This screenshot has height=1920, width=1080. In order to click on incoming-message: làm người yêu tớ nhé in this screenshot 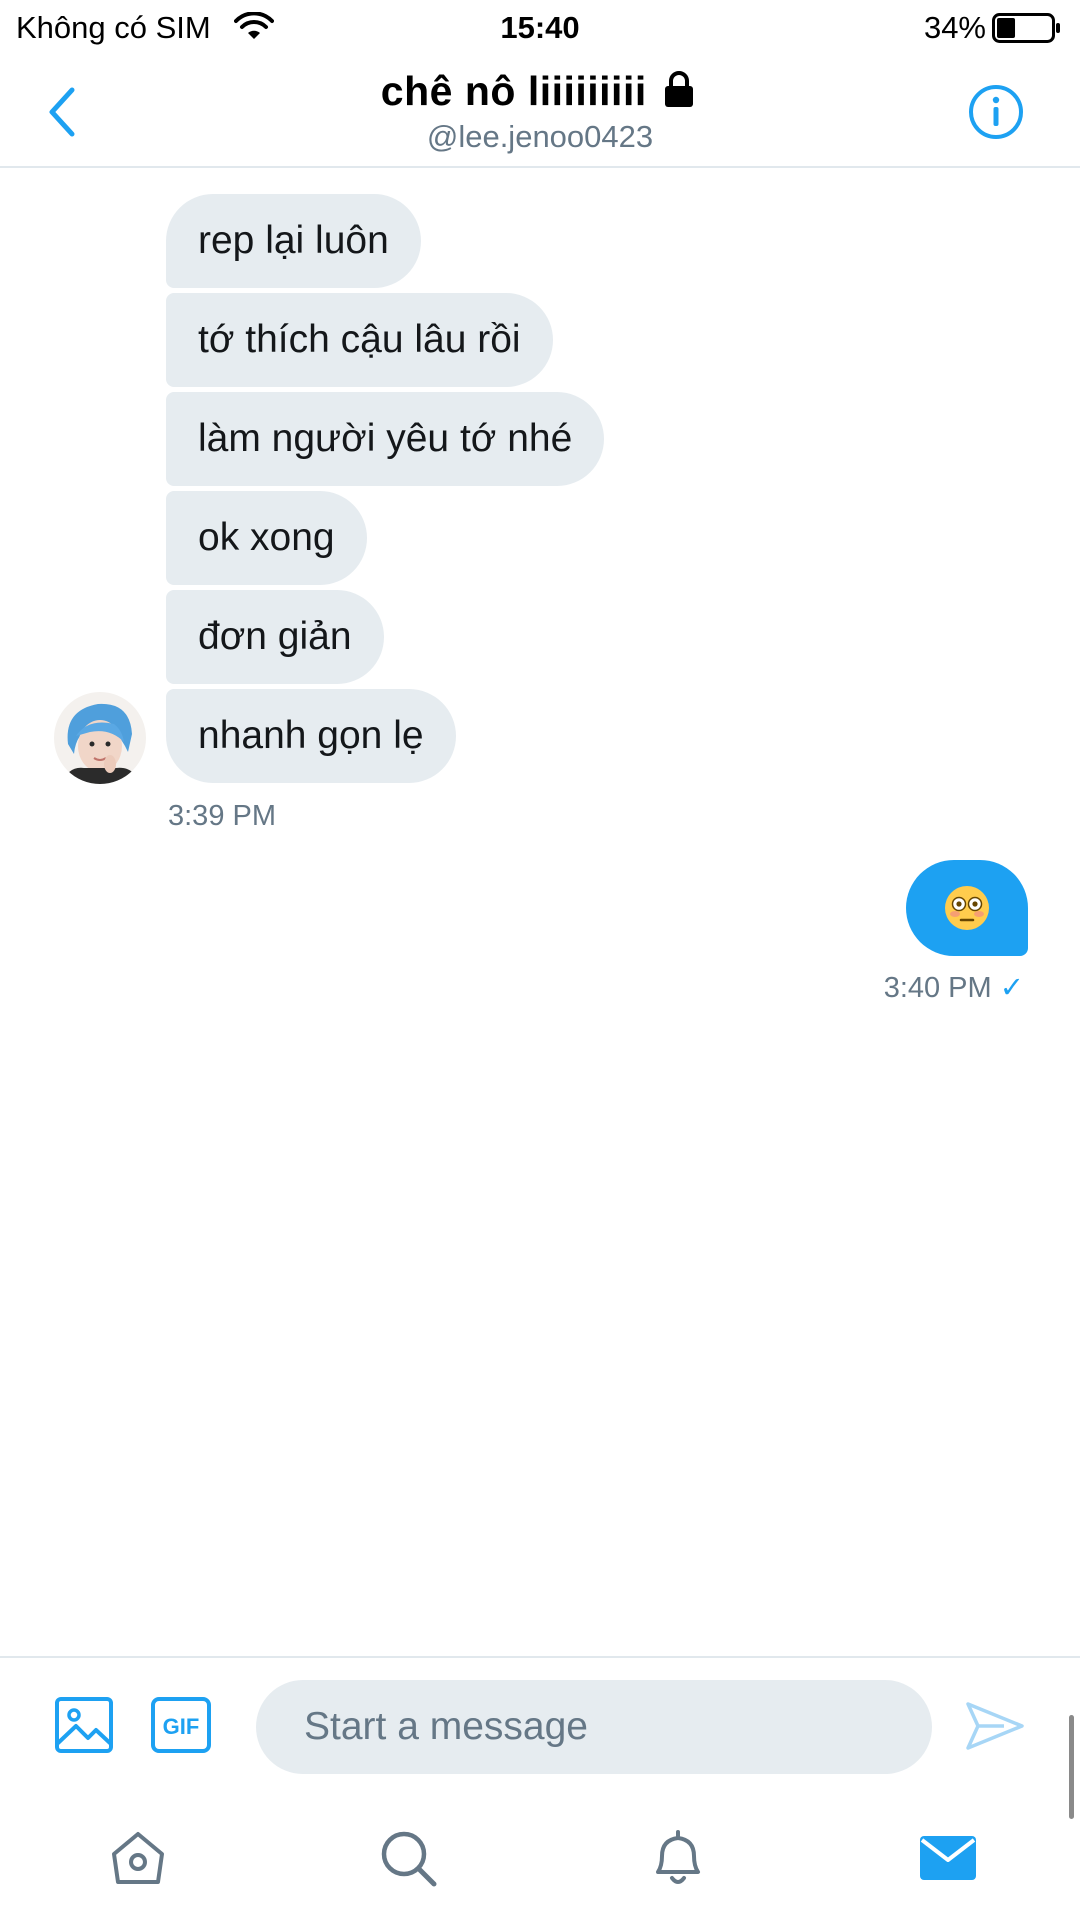, I will do `click(385, 439)`.